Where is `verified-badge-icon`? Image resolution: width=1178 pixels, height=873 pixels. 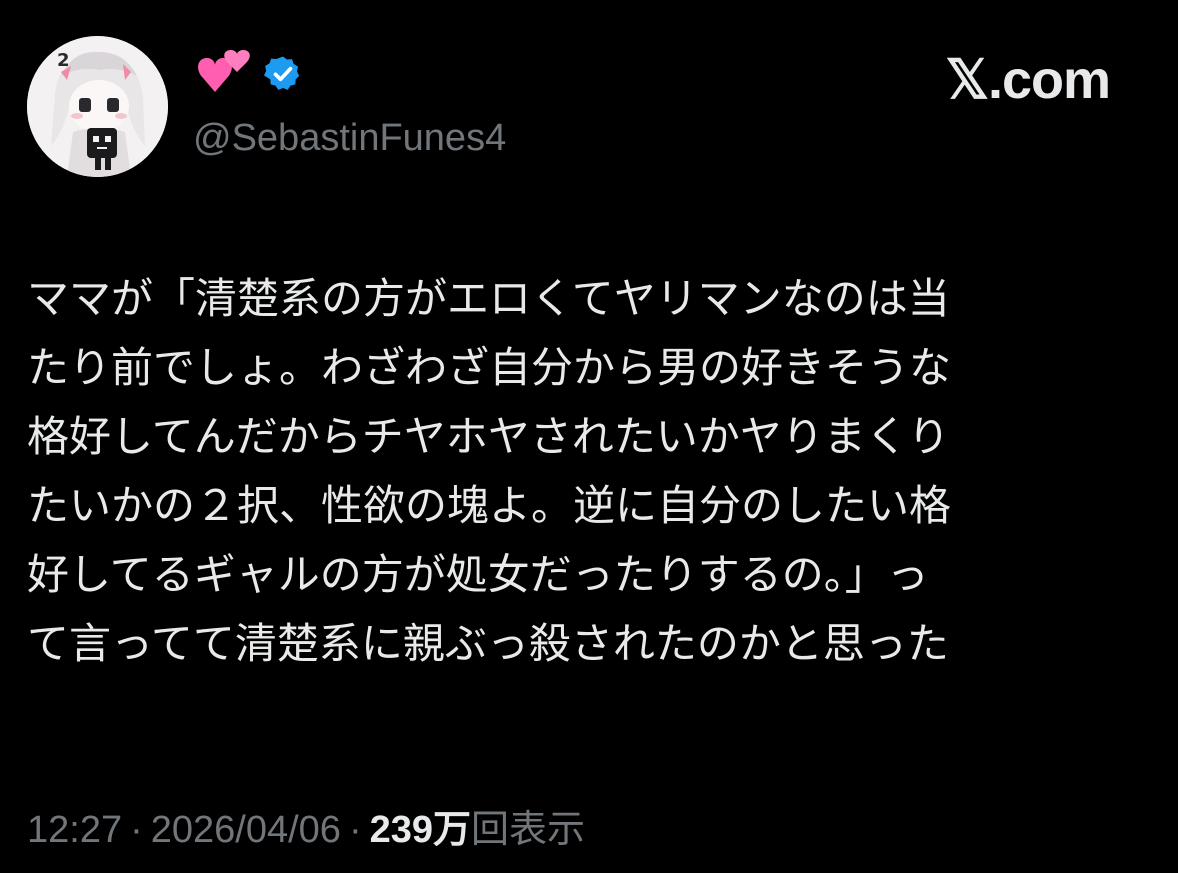 verified-badge-icon is located at coordinates (283, 74).